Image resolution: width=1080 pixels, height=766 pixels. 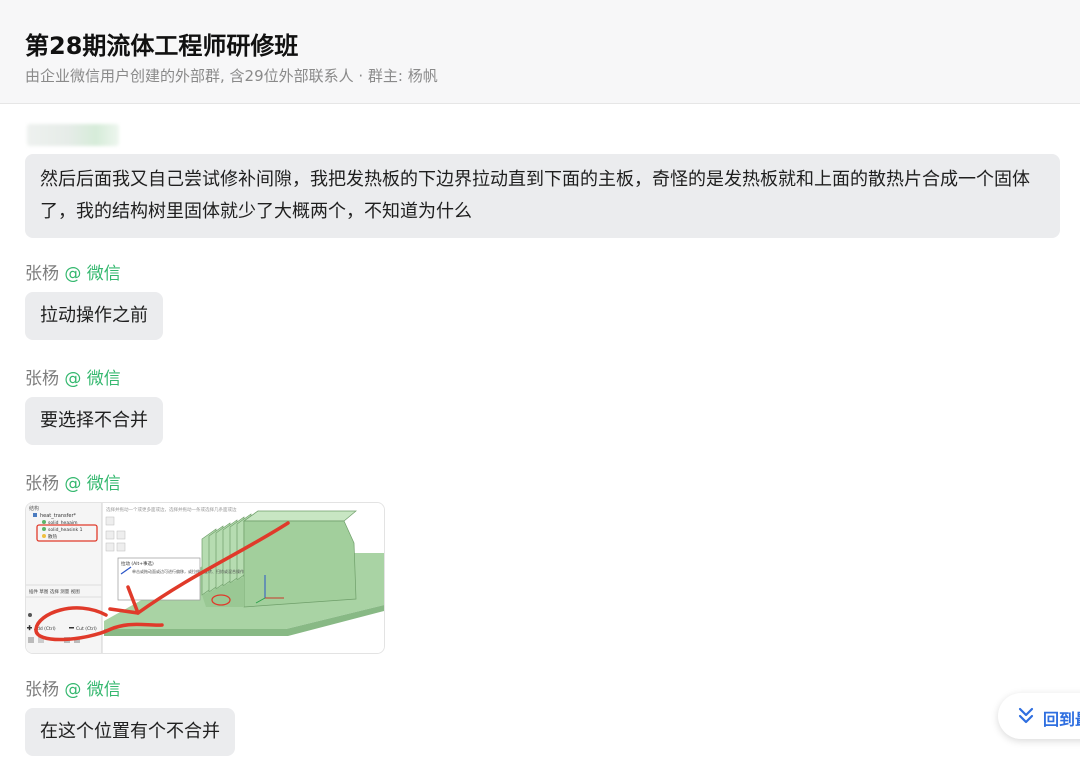 I want to click on svg-text: 结构, so click(x=34, y=508).